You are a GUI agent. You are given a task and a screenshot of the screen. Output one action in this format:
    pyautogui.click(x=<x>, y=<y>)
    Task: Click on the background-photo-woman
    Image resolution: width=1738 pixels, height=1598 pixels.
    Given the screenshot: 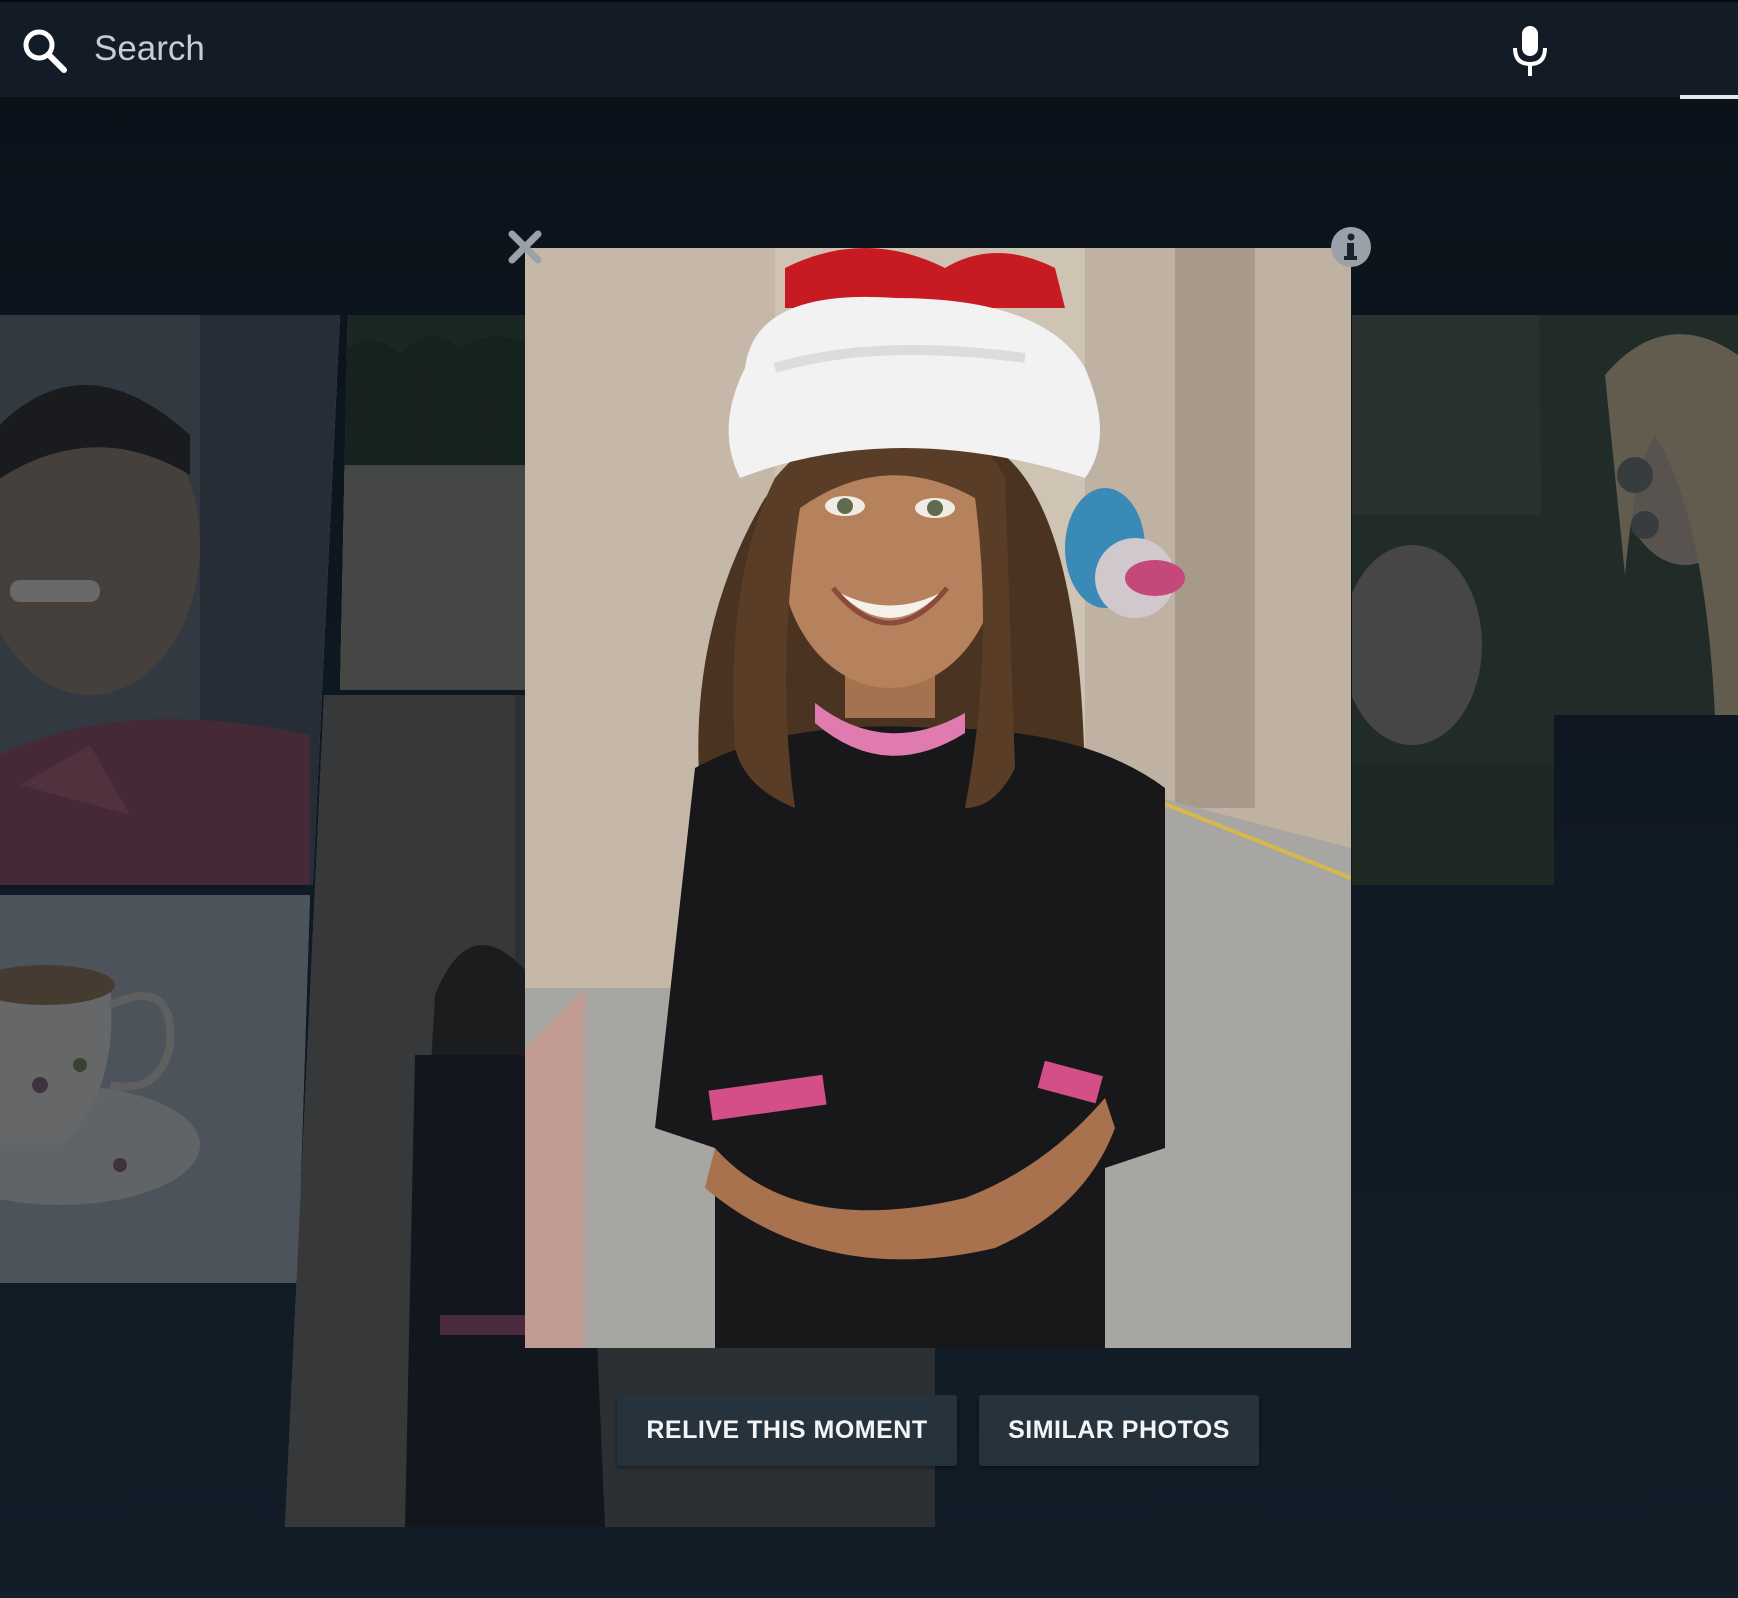 What is the action you would take?
    pyautogui.click(x=1638, y=515)
    